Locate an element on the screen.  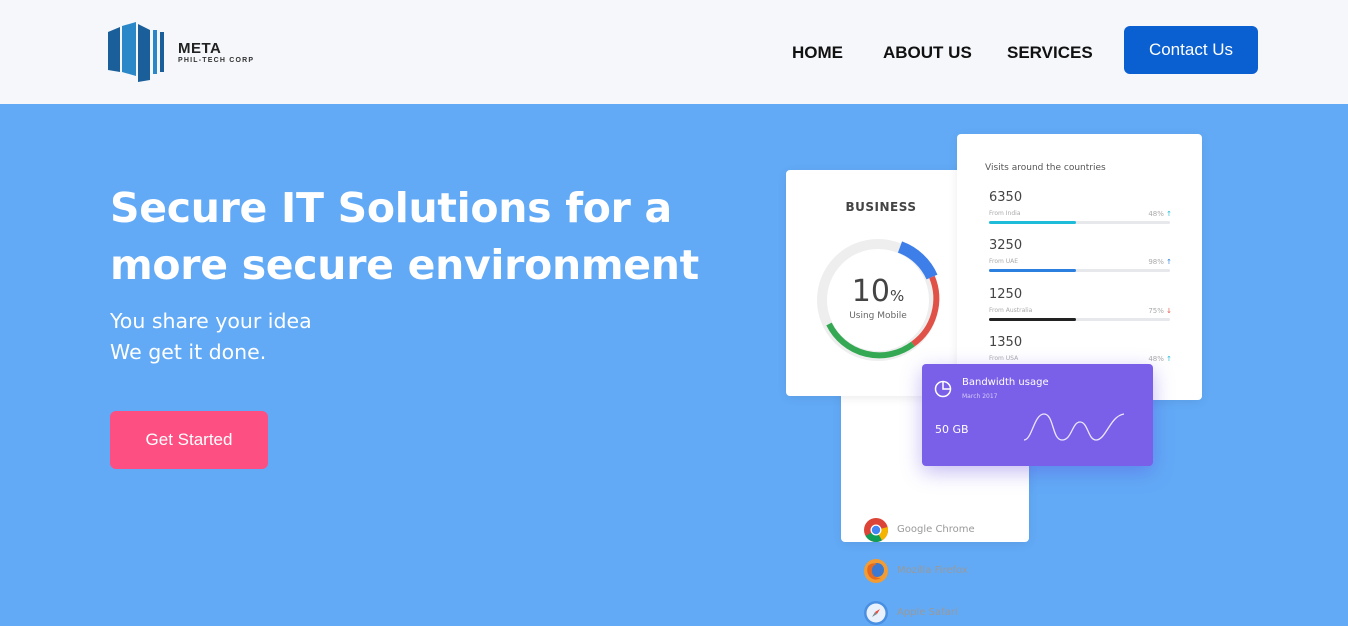
browser-name: Apple Safari is located at coordinates (927, 612).